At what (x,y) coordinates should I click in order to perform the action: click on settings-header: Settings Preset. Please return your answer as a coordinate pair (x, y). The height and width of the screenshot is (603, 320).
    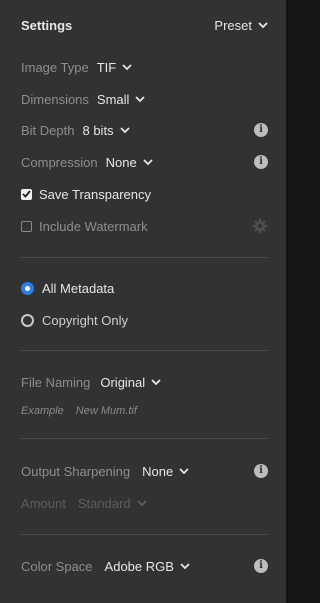
    Looking at the image, I should click on (144, 25).